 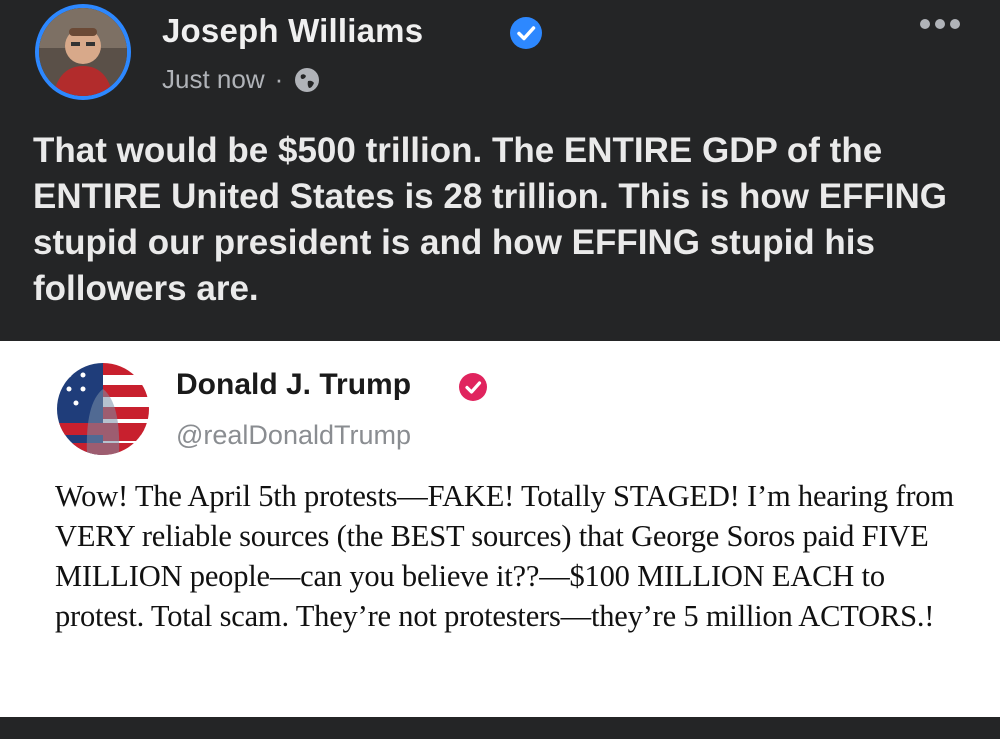 I want to click on globe-icon, so click(x=307, y=80).